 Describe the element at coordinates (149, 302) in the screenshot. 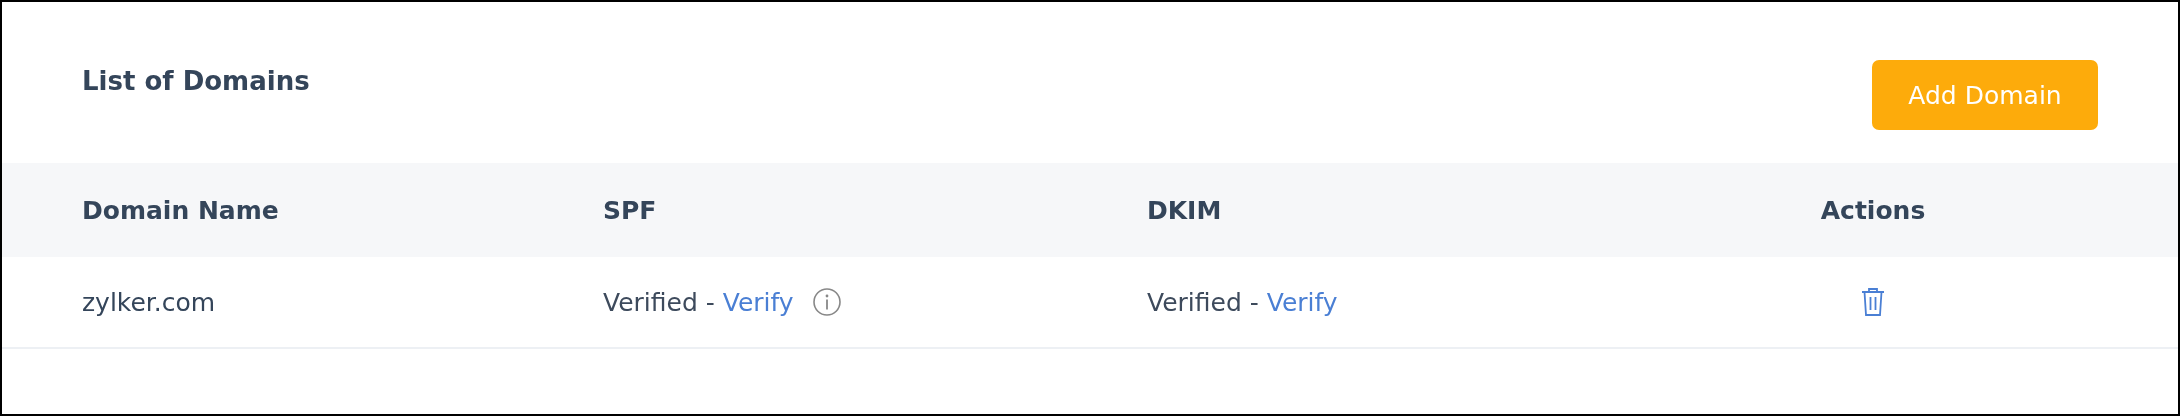

I see `domain-name: zylker.com` at that location.